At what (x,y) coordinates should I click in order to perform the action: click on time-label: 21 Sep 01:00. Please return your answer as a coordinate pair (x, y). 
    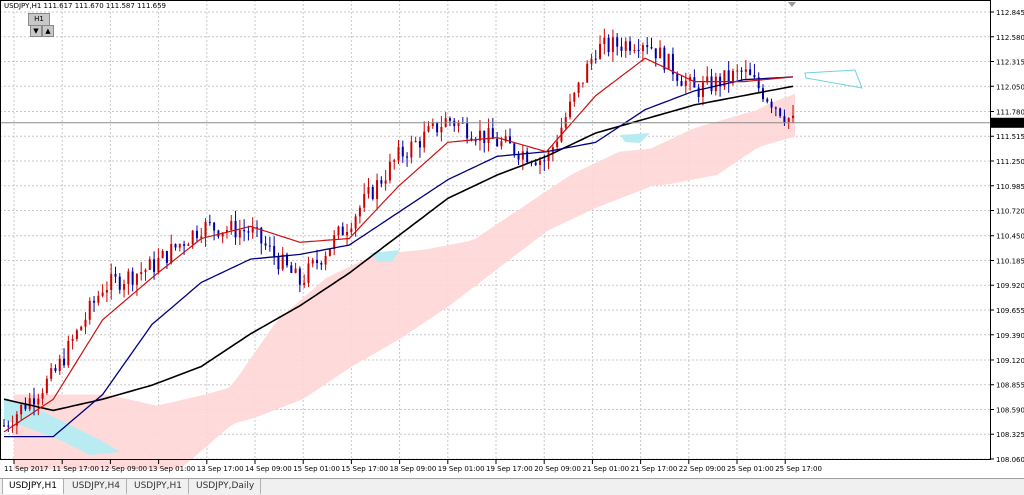
    Looking at the image, I should click on (605, 469).